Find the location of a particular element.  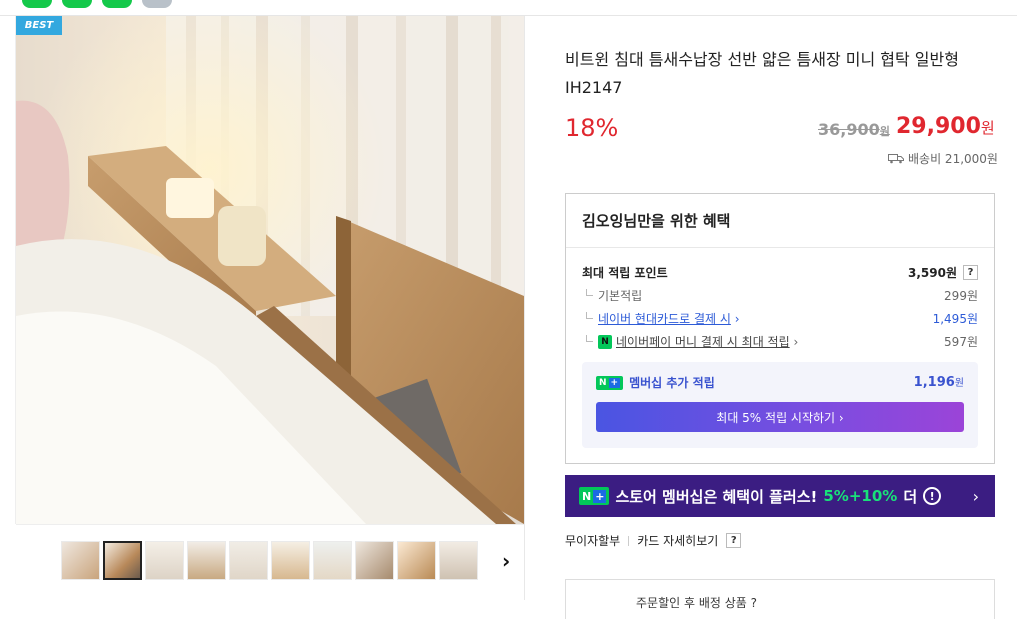

thumbnail-strip: › is located at coordinates (270, 562).